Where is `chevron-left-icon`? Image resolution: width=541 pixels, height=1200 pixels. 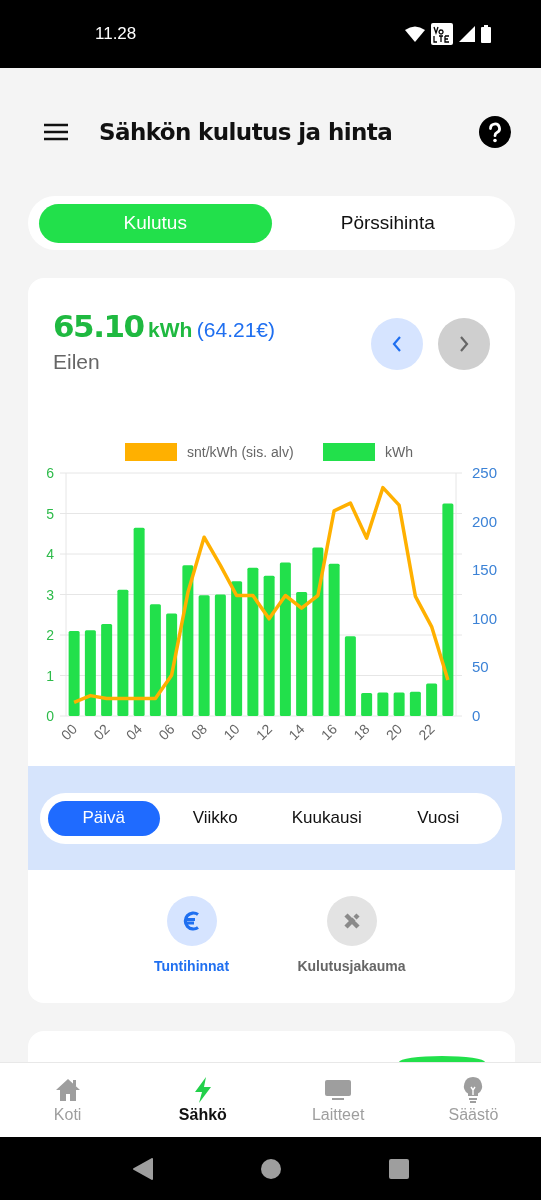 chevron-left-icon is located at coordinates (397, 344).